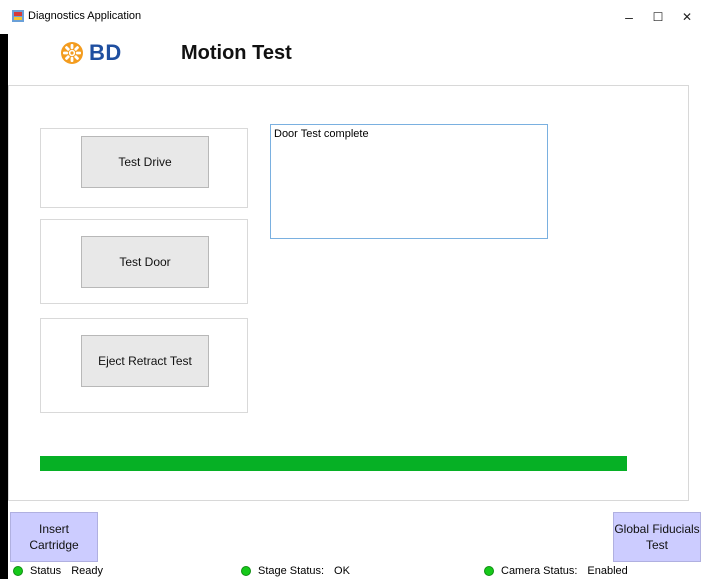 The image size is (701, 579). What do you see at coordinates (246, 571) in the screenshot?
I see `stage-status-indicator-icon` at bounding box center [246, 571].